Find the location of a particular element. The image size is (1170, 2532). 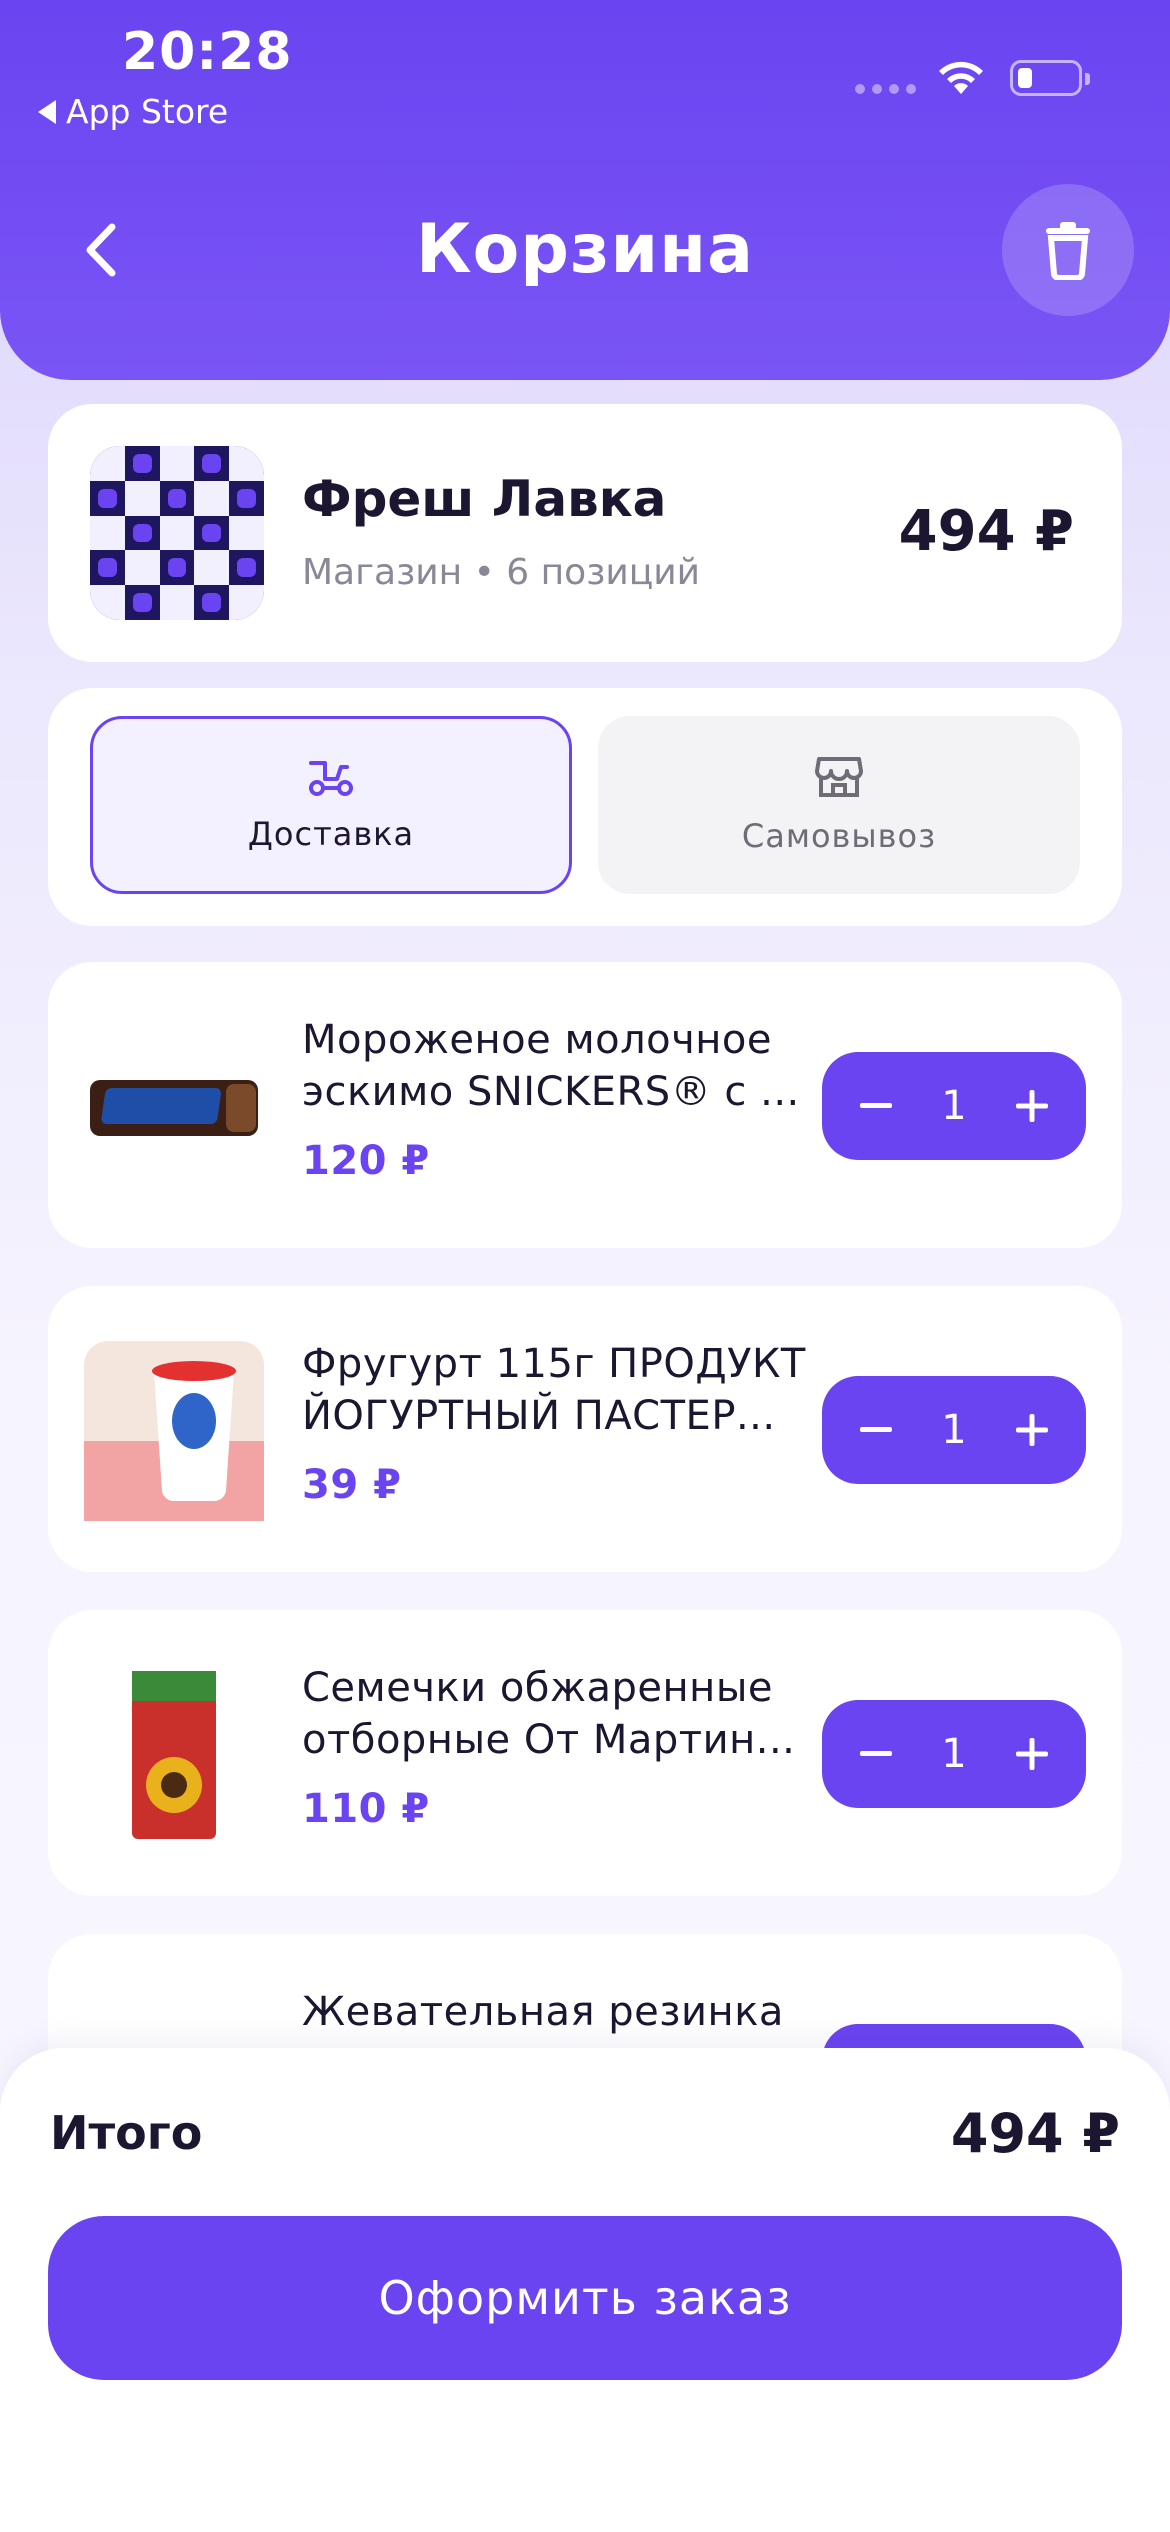

battery-icon is located at coordinates (1050, 78).